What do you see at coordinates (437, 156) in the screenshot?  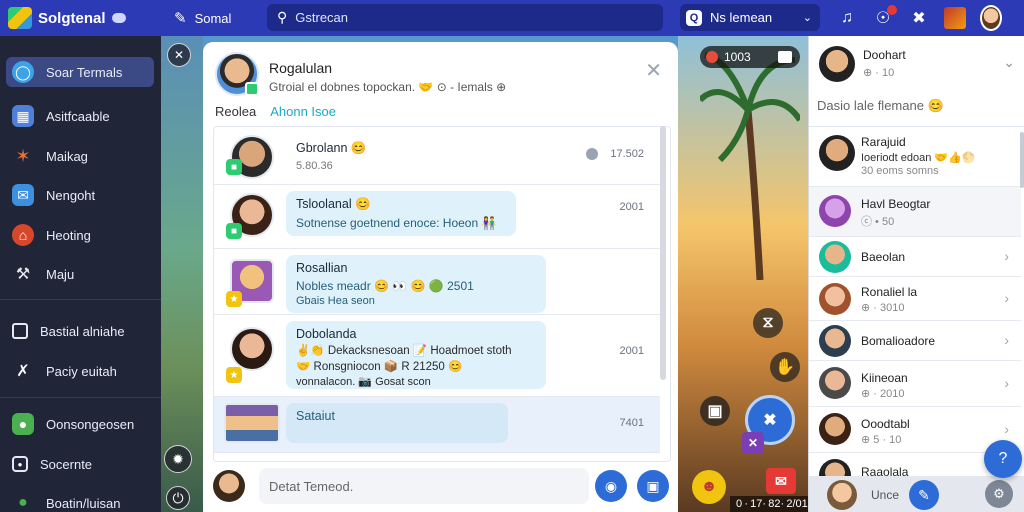 I see `list-item: ■ Gbrolann 😊 5.80.36 17.502` at bounding box center [437, 156].